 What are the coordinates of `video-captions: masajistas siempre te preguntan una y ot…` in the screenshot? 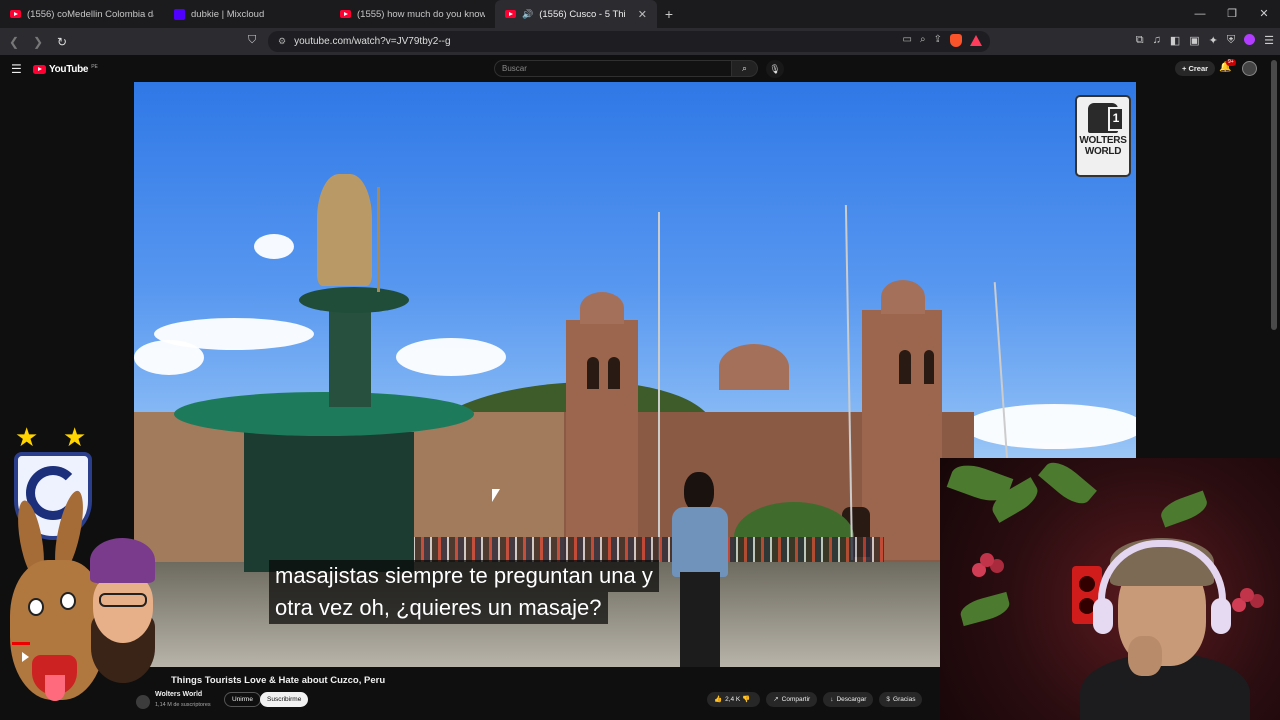 It's located at (537, 592).